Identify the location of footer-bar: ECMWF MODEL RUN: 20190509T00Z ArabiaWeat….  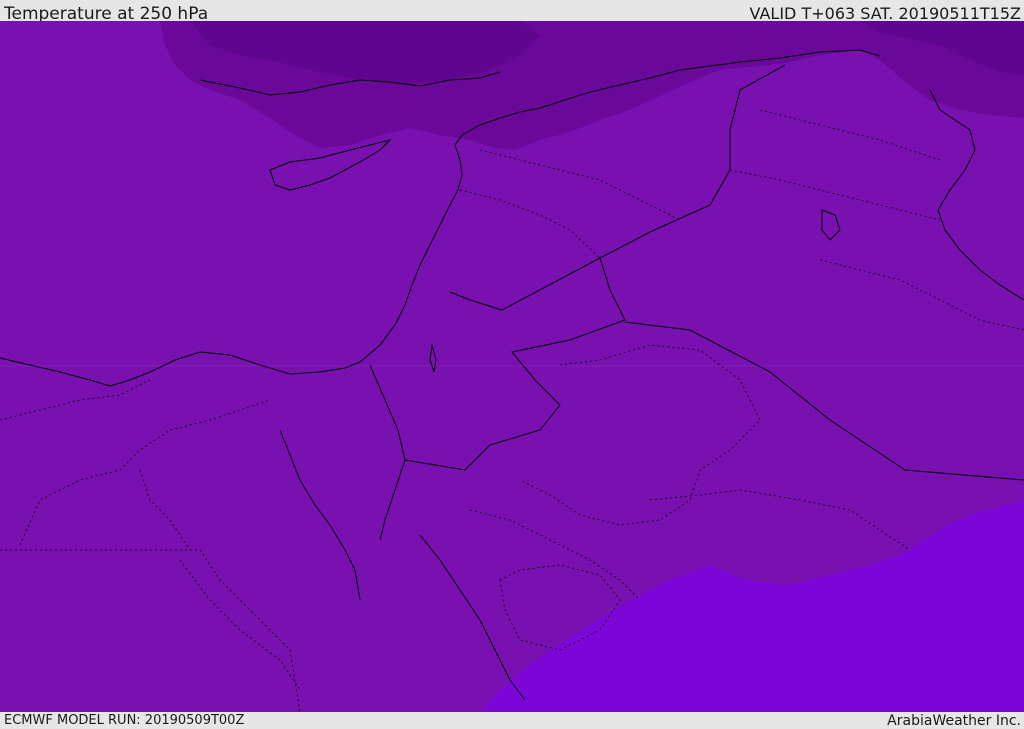
(512, 720).